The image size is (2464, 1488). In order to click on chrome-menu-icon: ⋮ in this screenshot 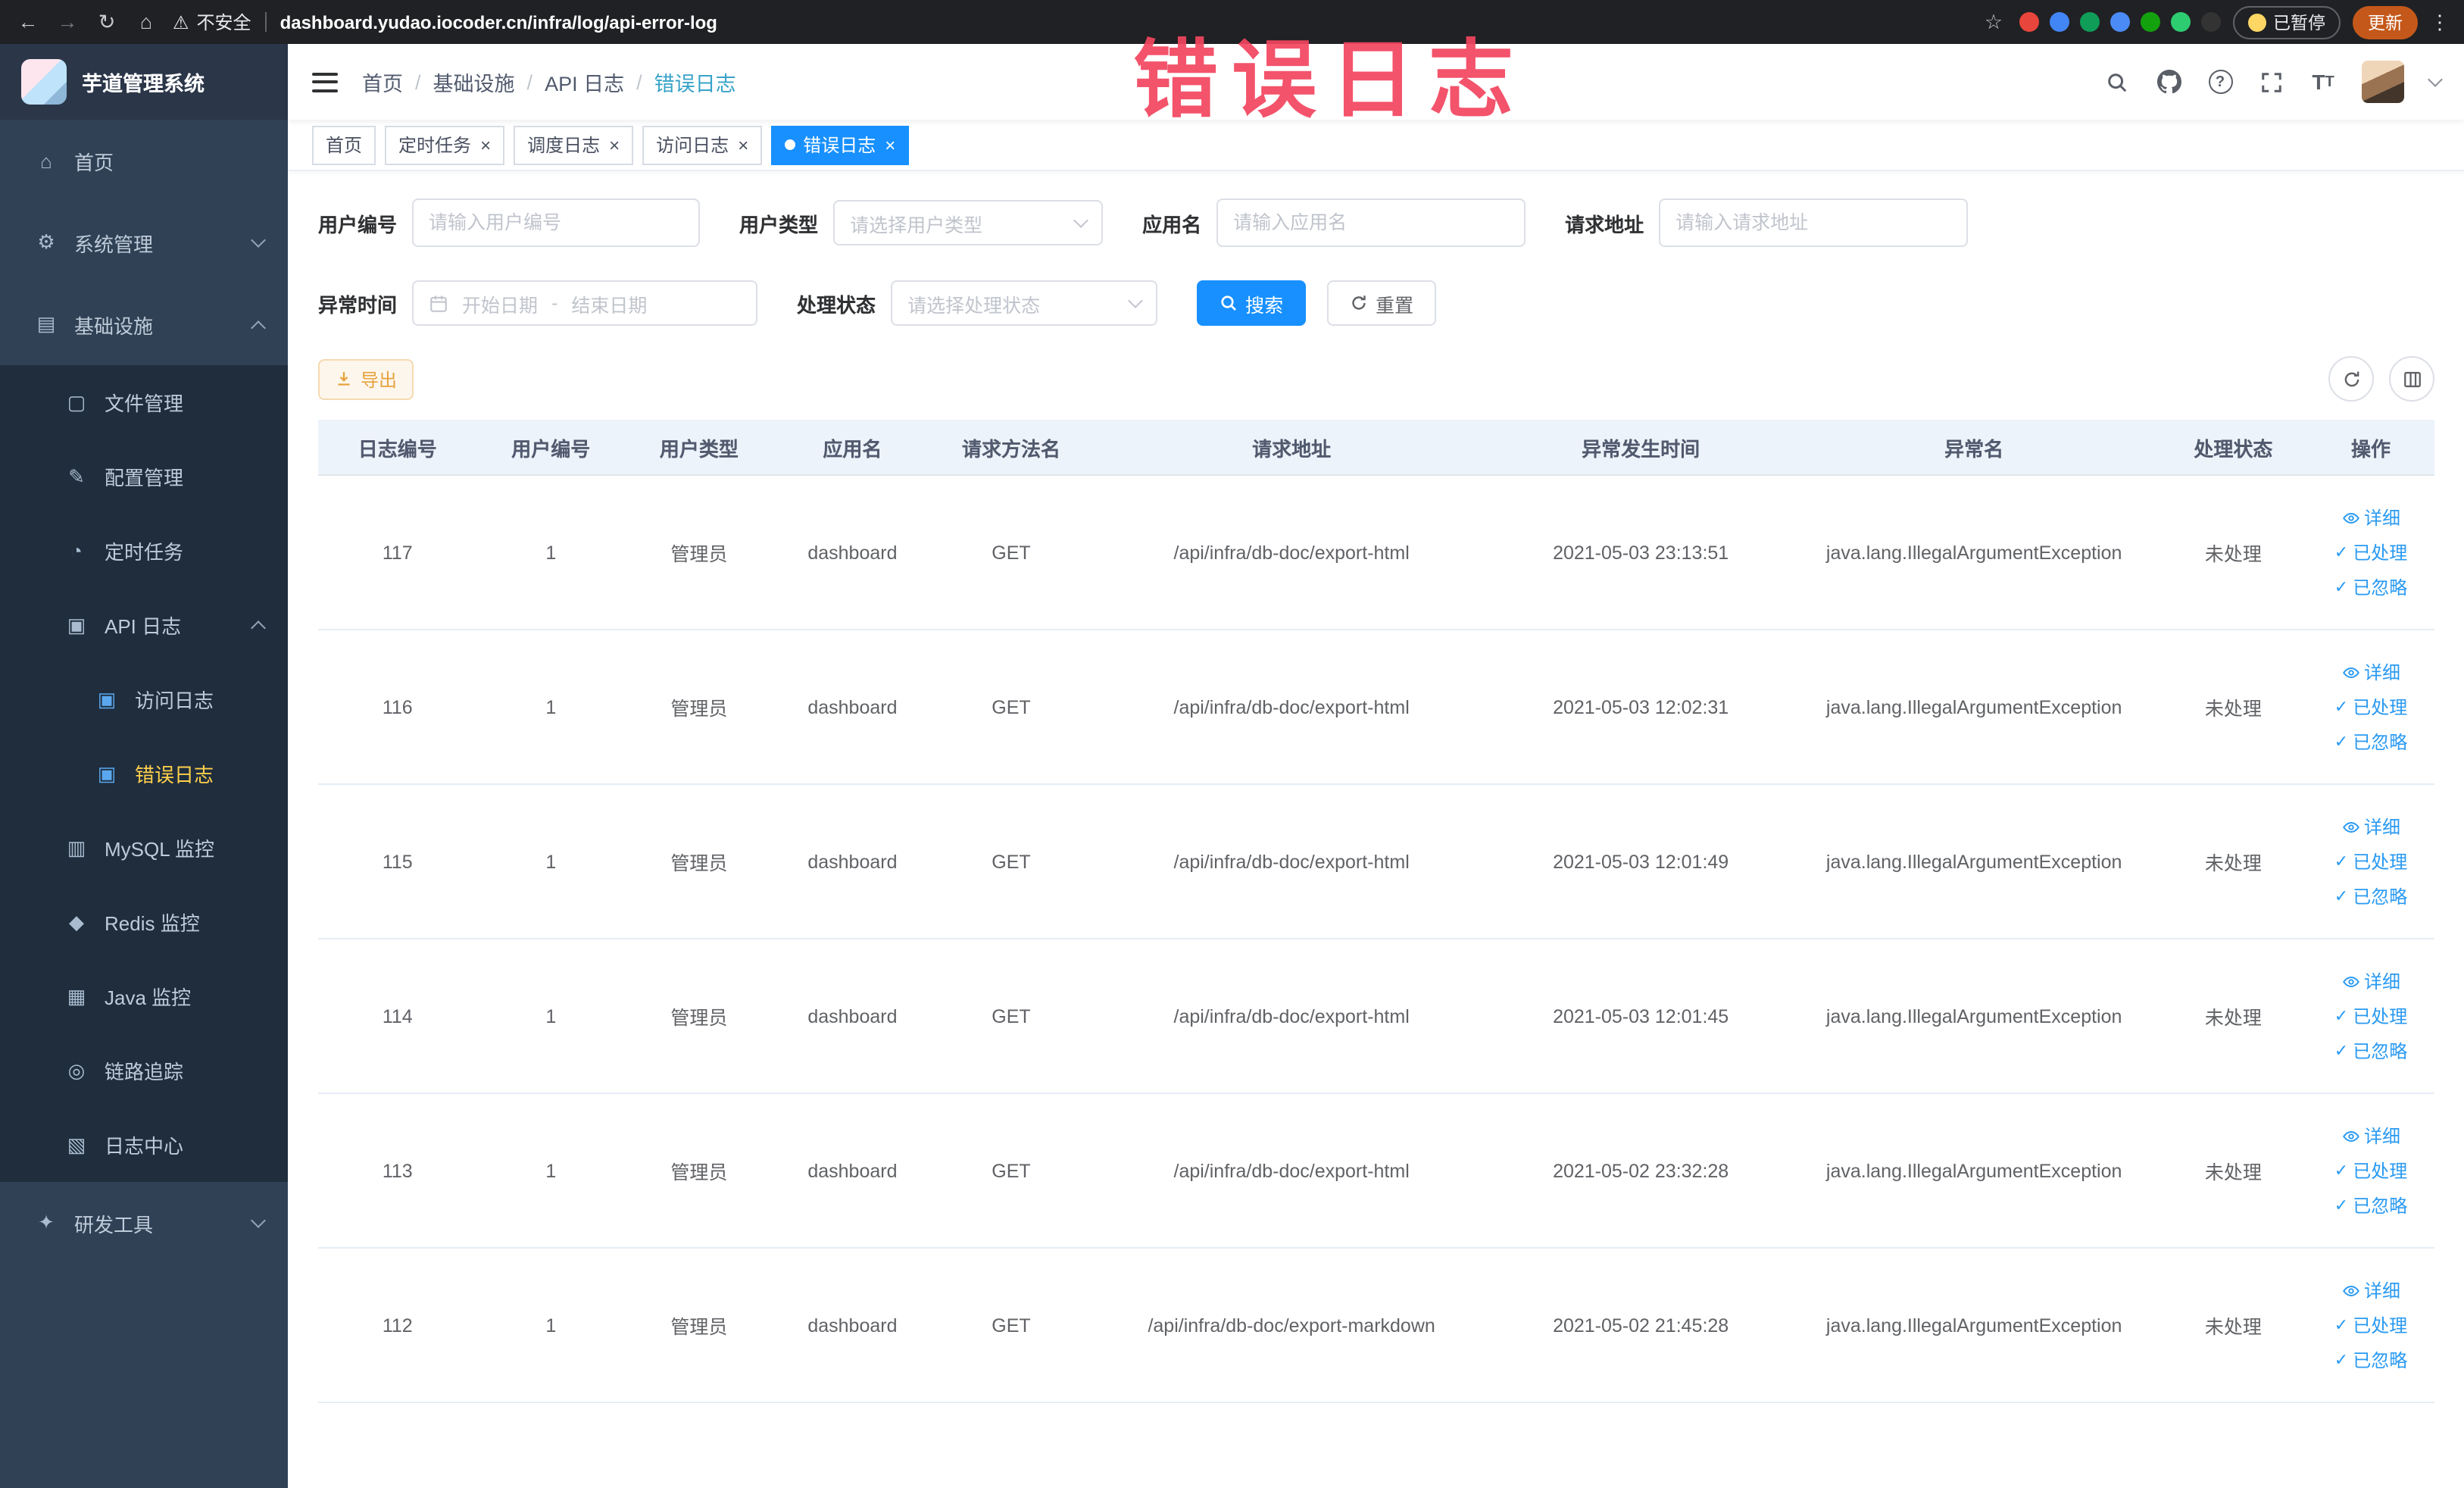, I will do `click(2440, 22)`.